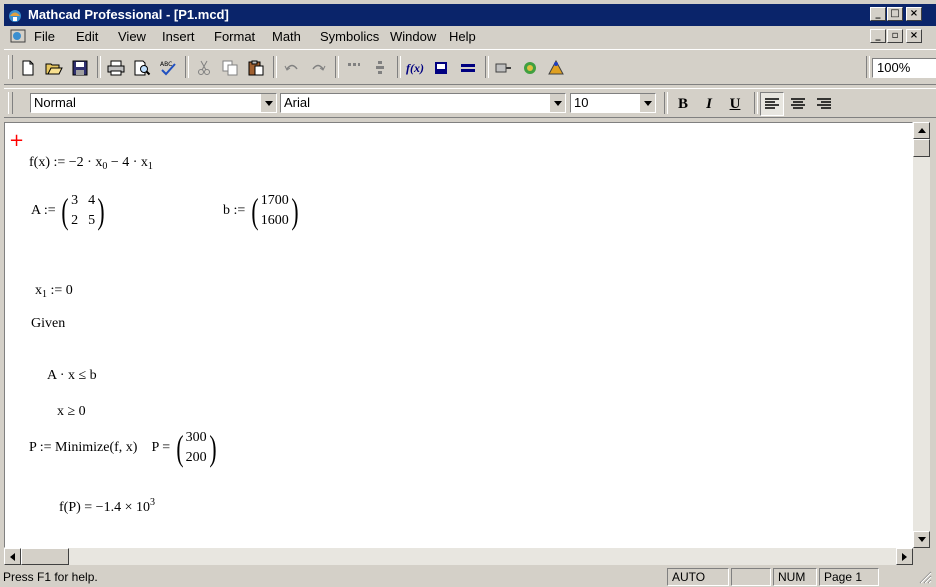  Describe the element at coordinates (904, 556) in the screenshot. I see `scroll-right-icon` at that location.